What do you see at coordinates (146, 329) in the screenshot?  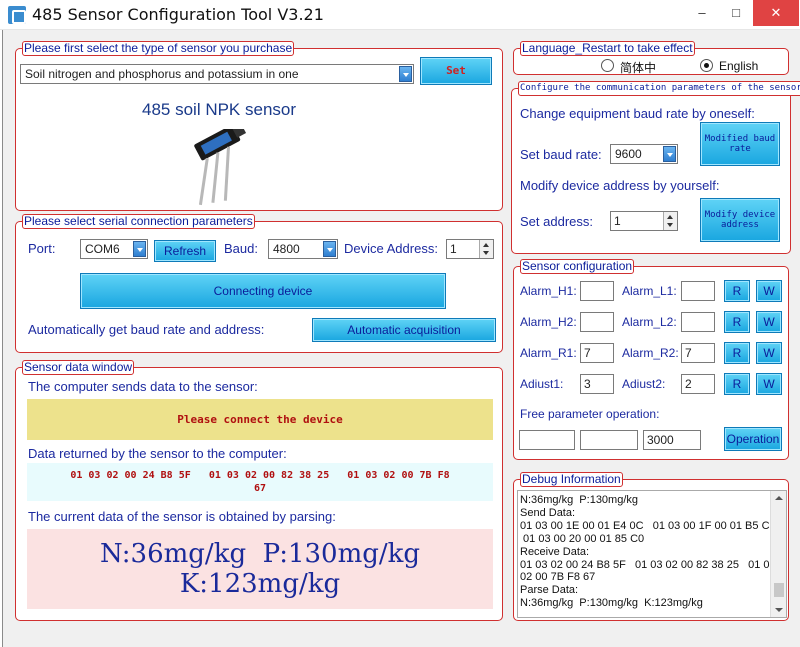 I see `auto-label: Automatically get baud rate and address:` at bounding box center [146, 329].